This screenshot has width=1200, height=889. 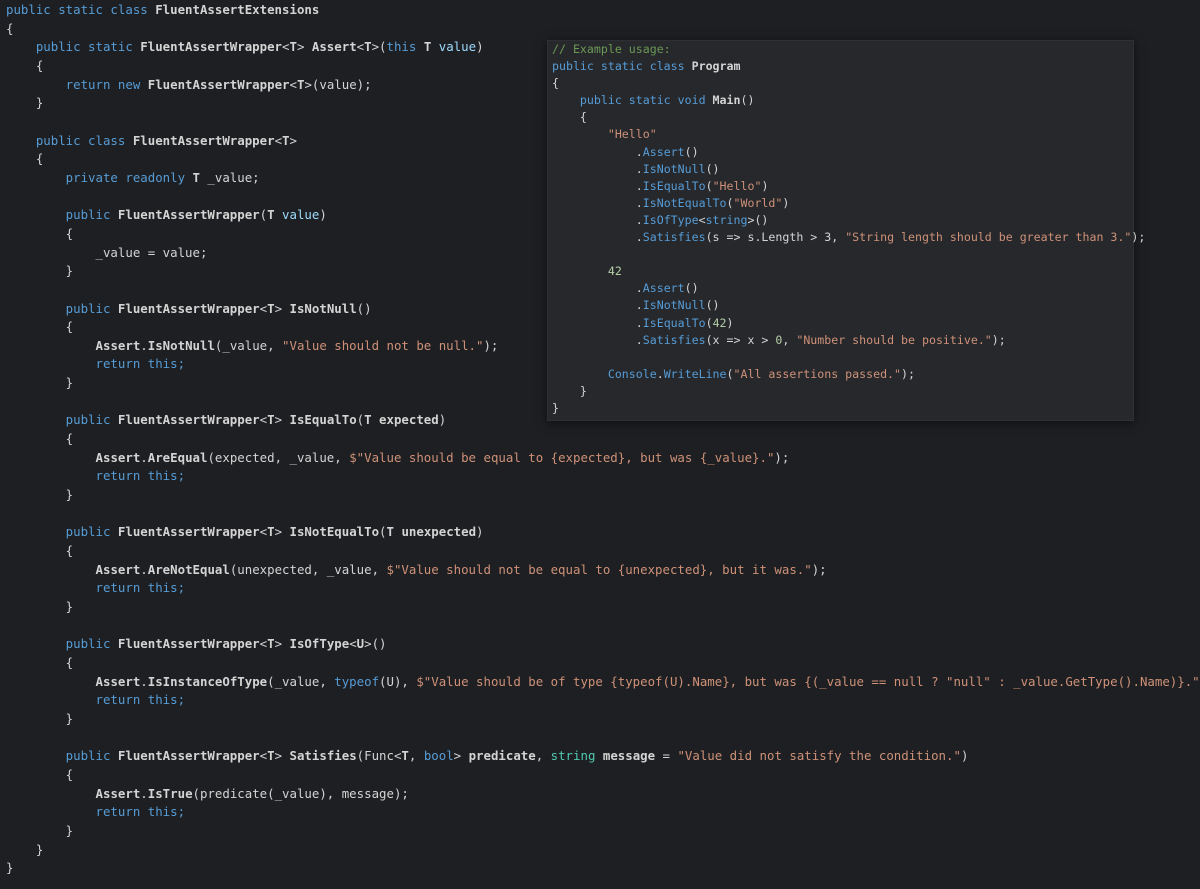 What do you see at coordinates (848, 220) in the screenshot?
I see `popup-code-line: .IsOfType<string>()` at bounding box center [848, 220].